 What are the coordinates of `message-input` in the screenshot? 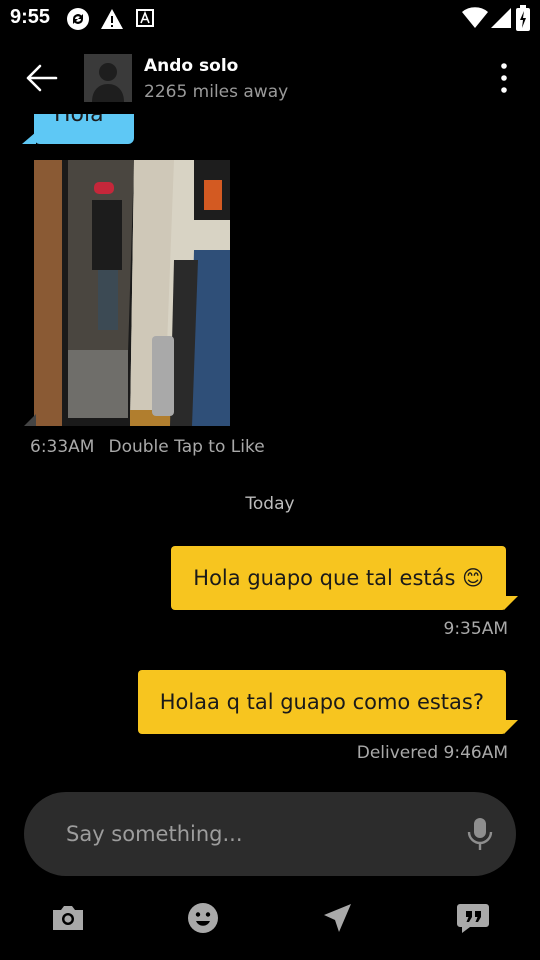 It's located at (256, 834).